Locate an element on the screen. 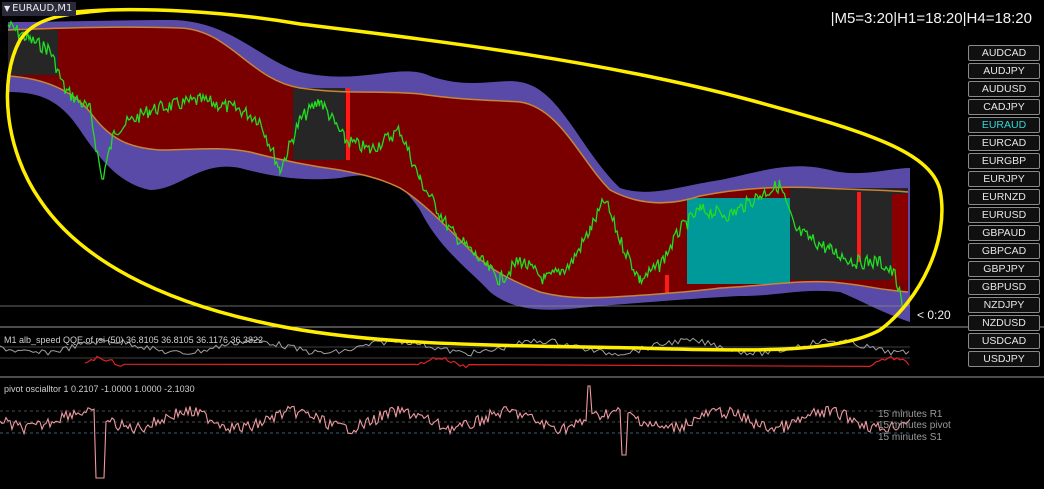 Image resolution: width=1044 pixels, height=489 pixels. pivot-s1-label: 15 minutes S1 is located at coordinates (910, 437).